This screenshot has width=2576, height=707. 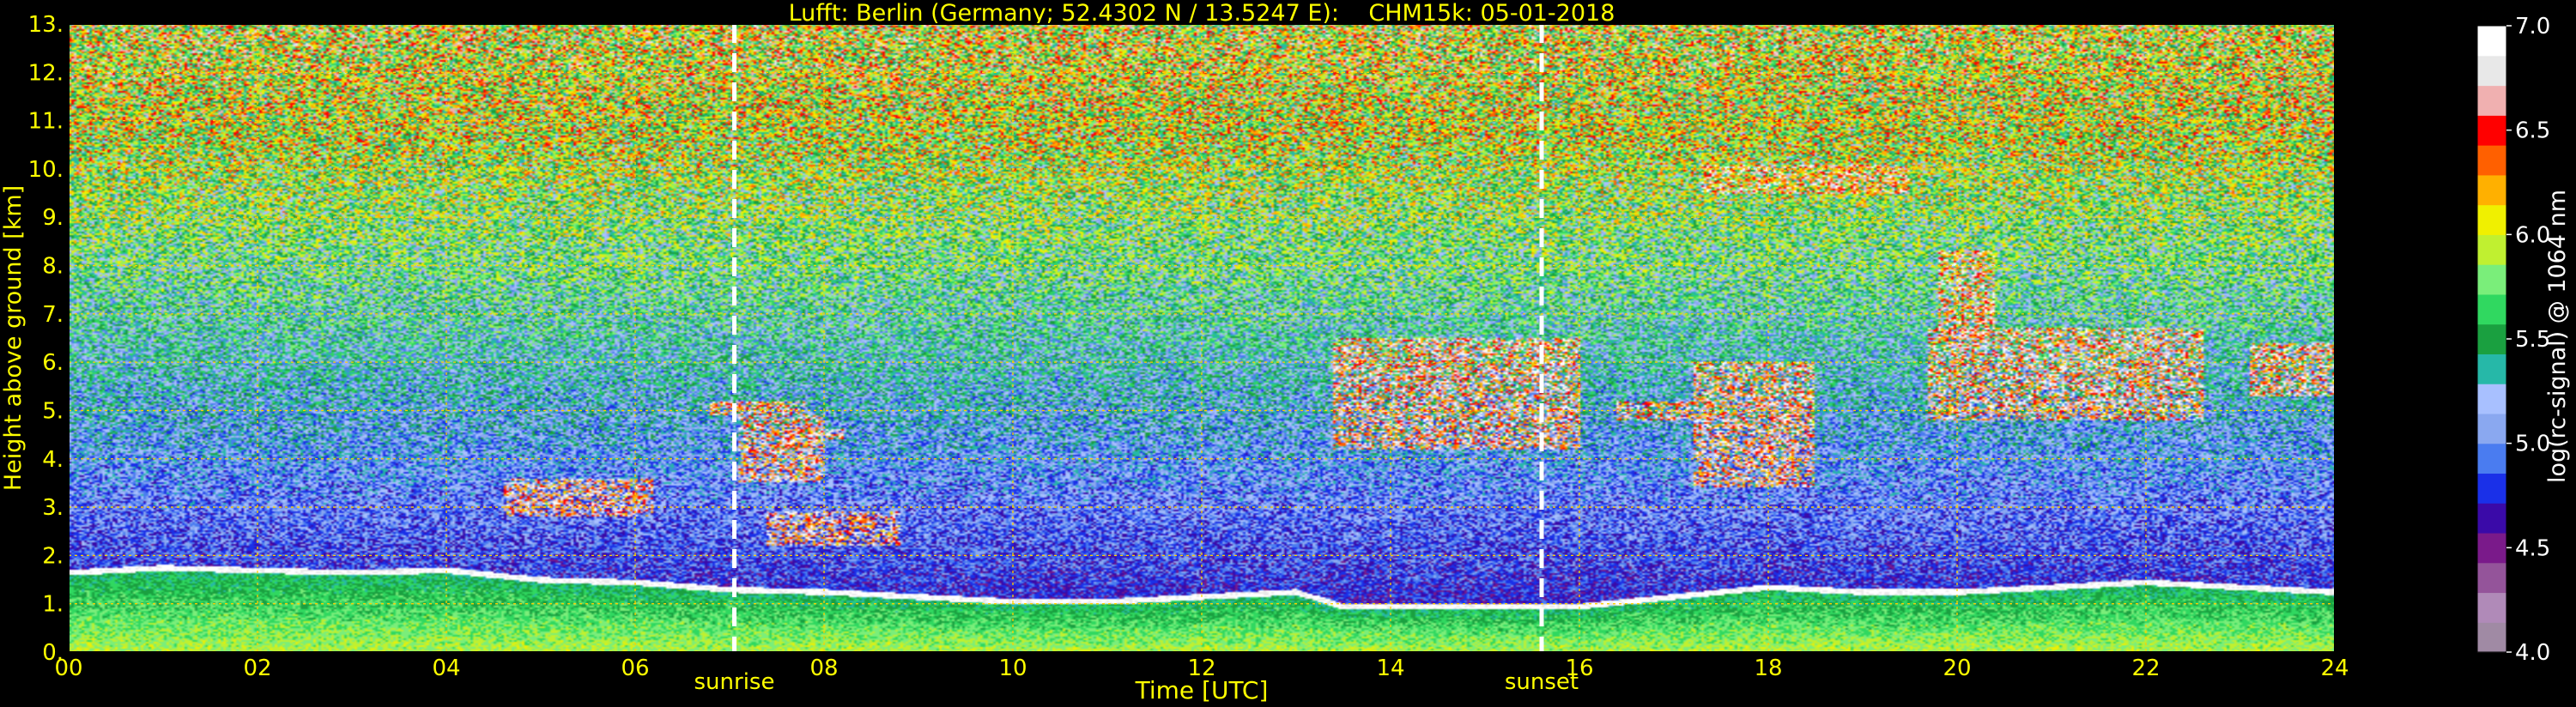 What do you see at coordinates (46, 25) in the screenshot?
I see `y-tick-label: 13.` at bounding box center [46, 25].